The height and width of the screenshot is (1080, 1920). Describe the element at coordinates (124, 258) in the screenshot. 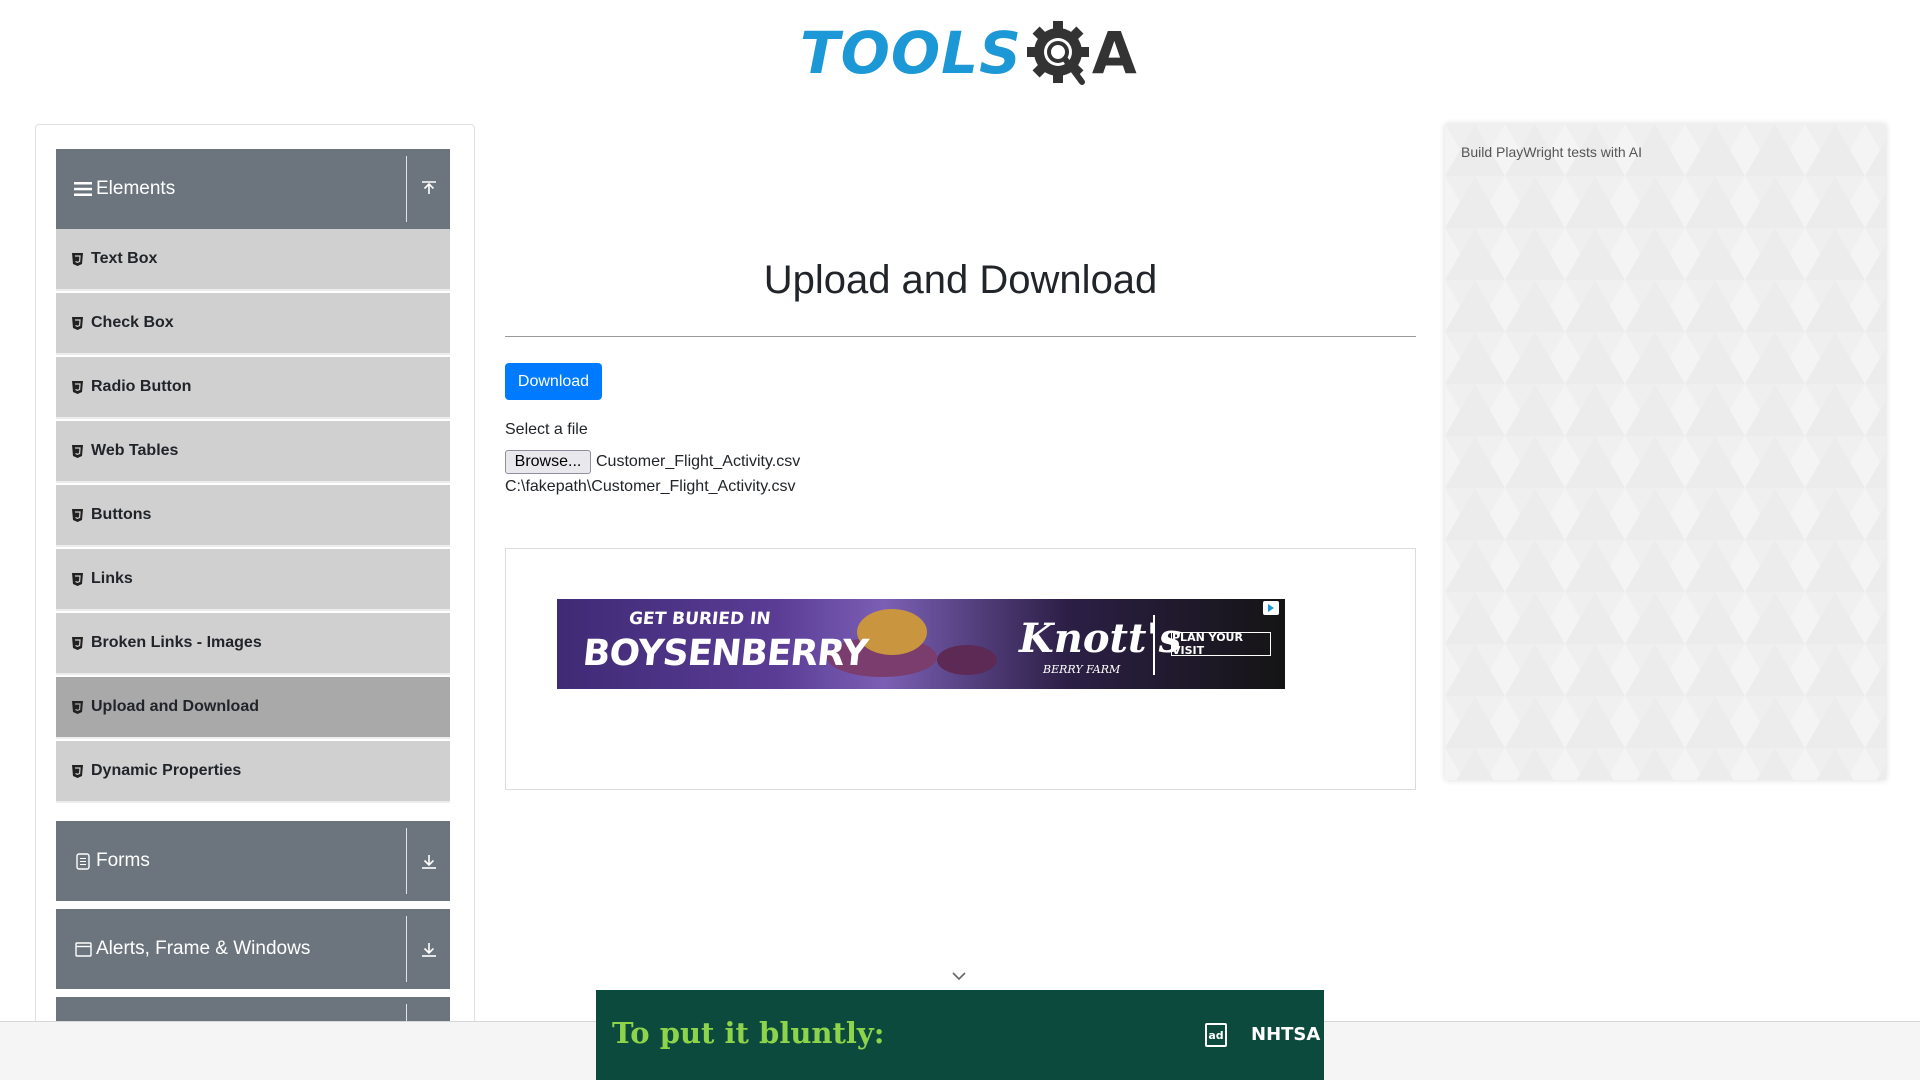

I see `menu-item-label: Text Box` at that location.